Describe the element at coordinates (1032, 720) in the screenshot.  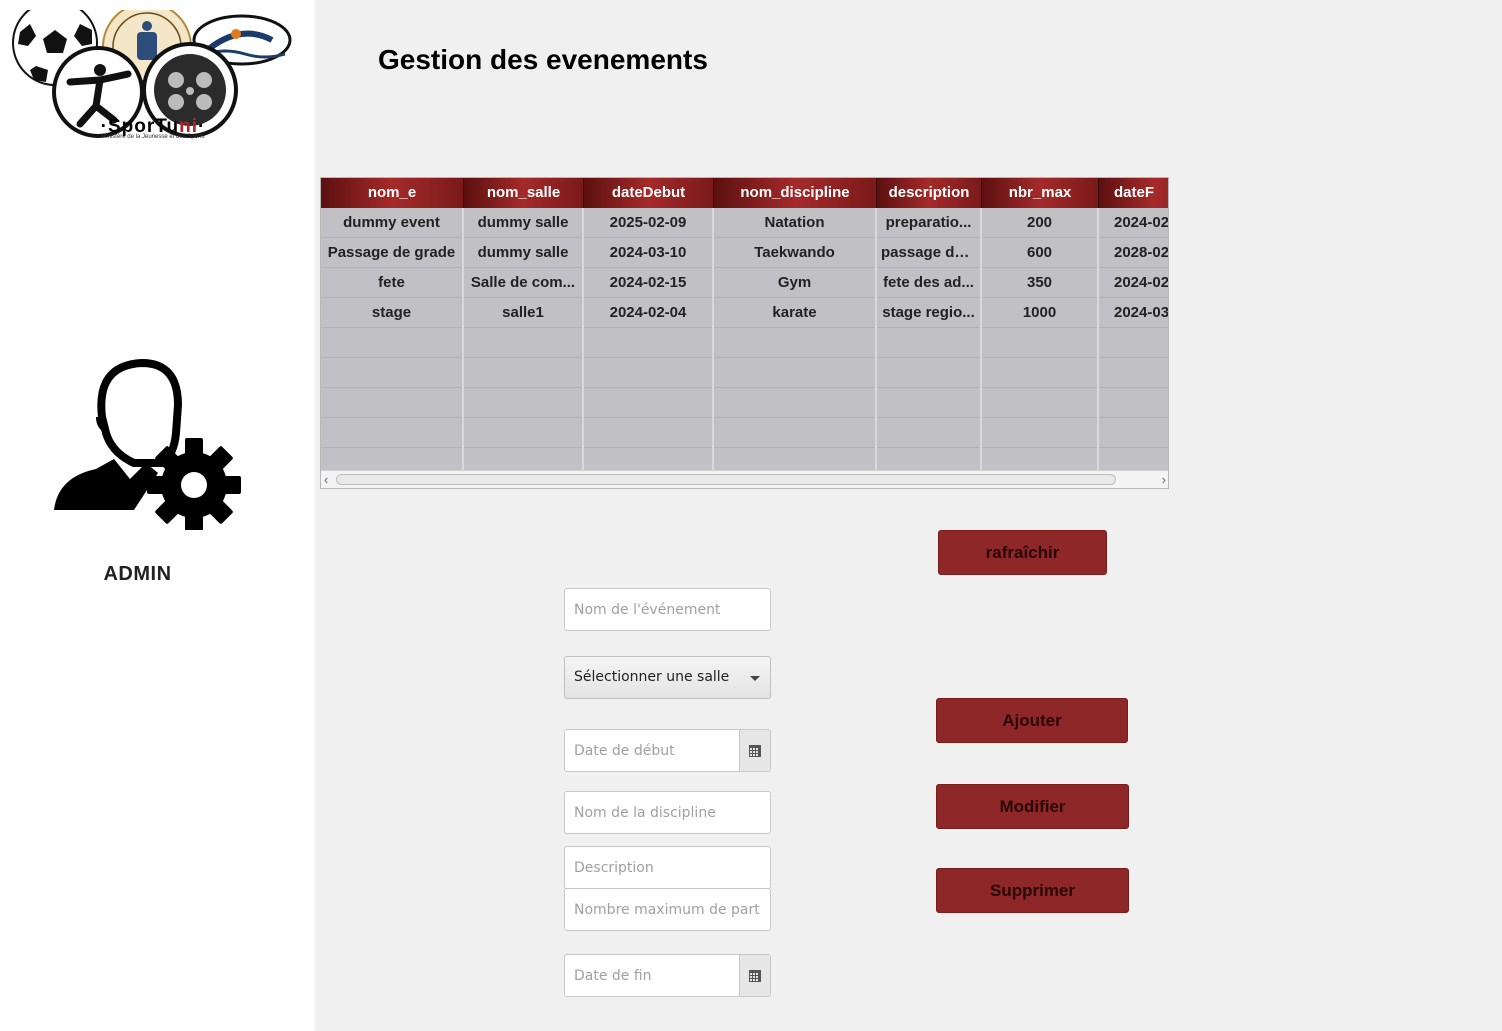
I see `add-button: Ajouter` at that location.